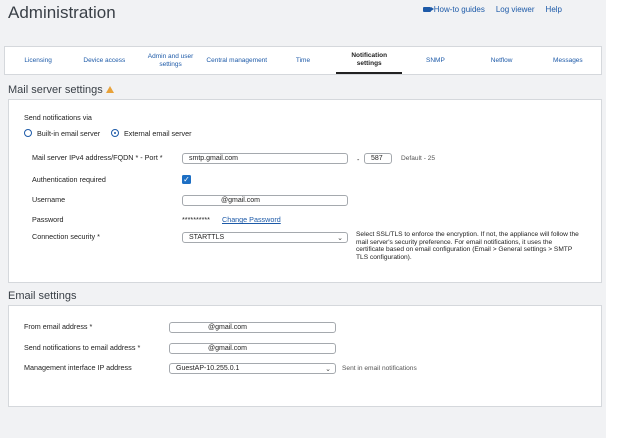 This screenshot has height=438, width=639. I want to click on from-label: From email address *, so click(58, 326).